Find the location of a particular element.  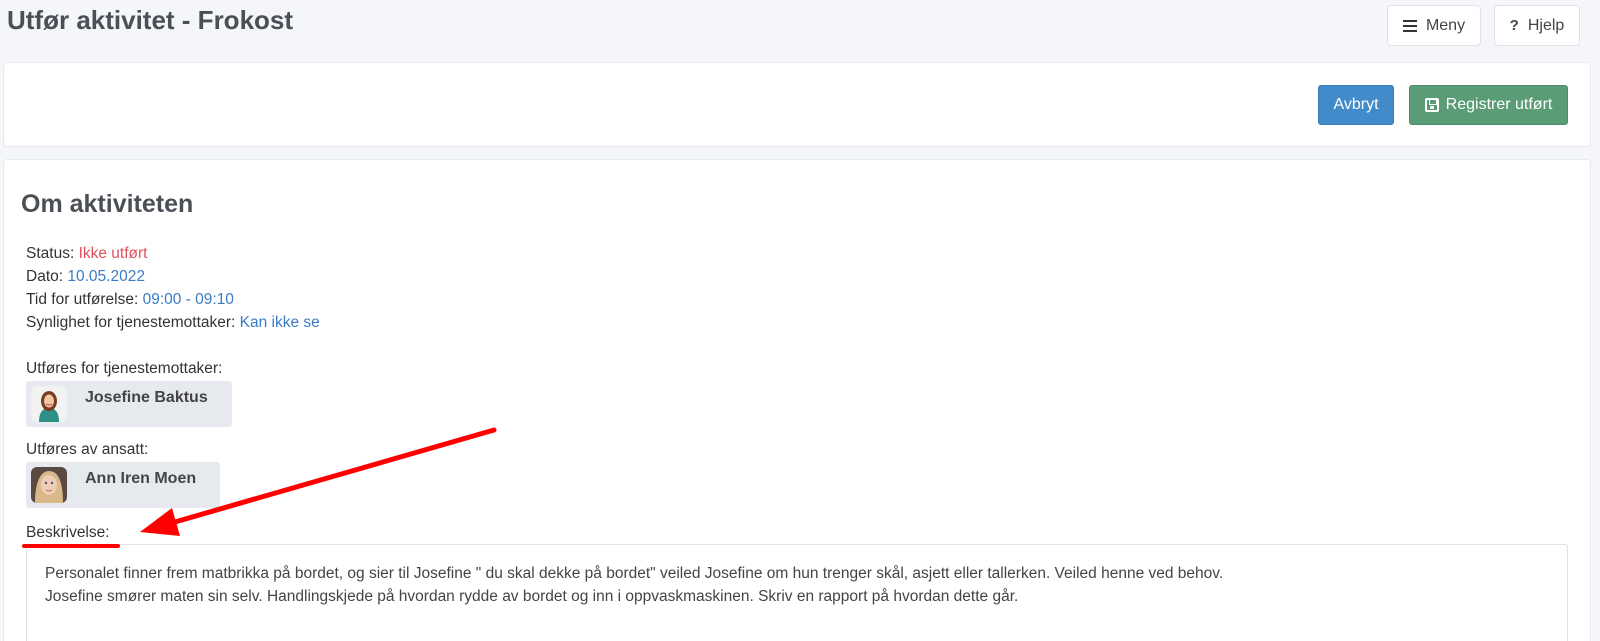

status-label: Status: is located at coordinates (50, 253).